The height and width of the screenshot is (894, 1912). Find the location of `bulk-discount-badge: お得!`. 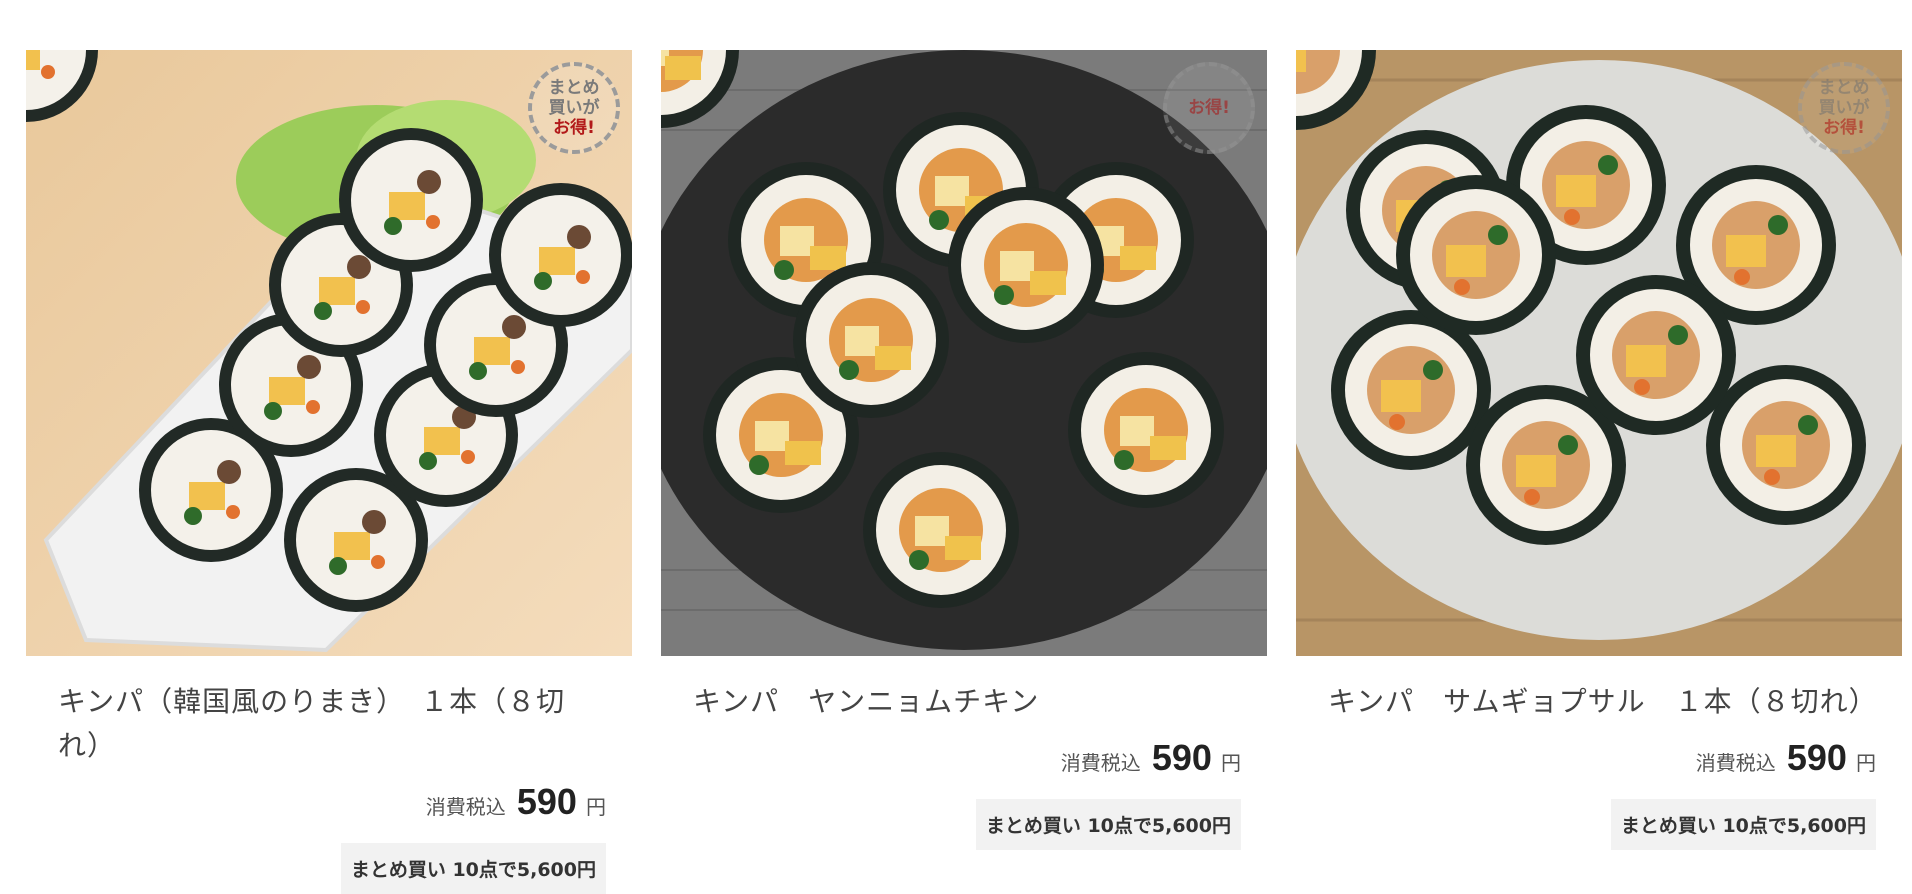

bulk-discount-badge: お得! is located at coordinates (1209, 108).